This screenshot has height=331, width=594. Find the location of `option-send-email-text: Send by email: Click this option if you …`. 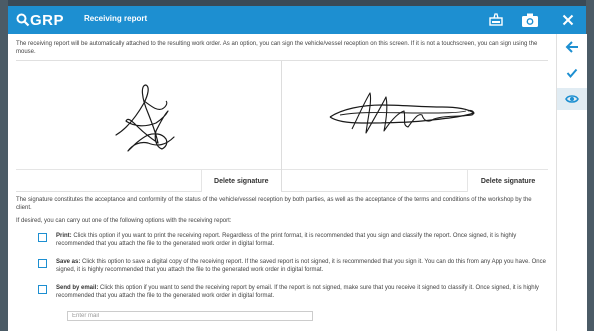

option-send-email-text: Send by email: Click this option if you … is located at coordinates (302, 292).